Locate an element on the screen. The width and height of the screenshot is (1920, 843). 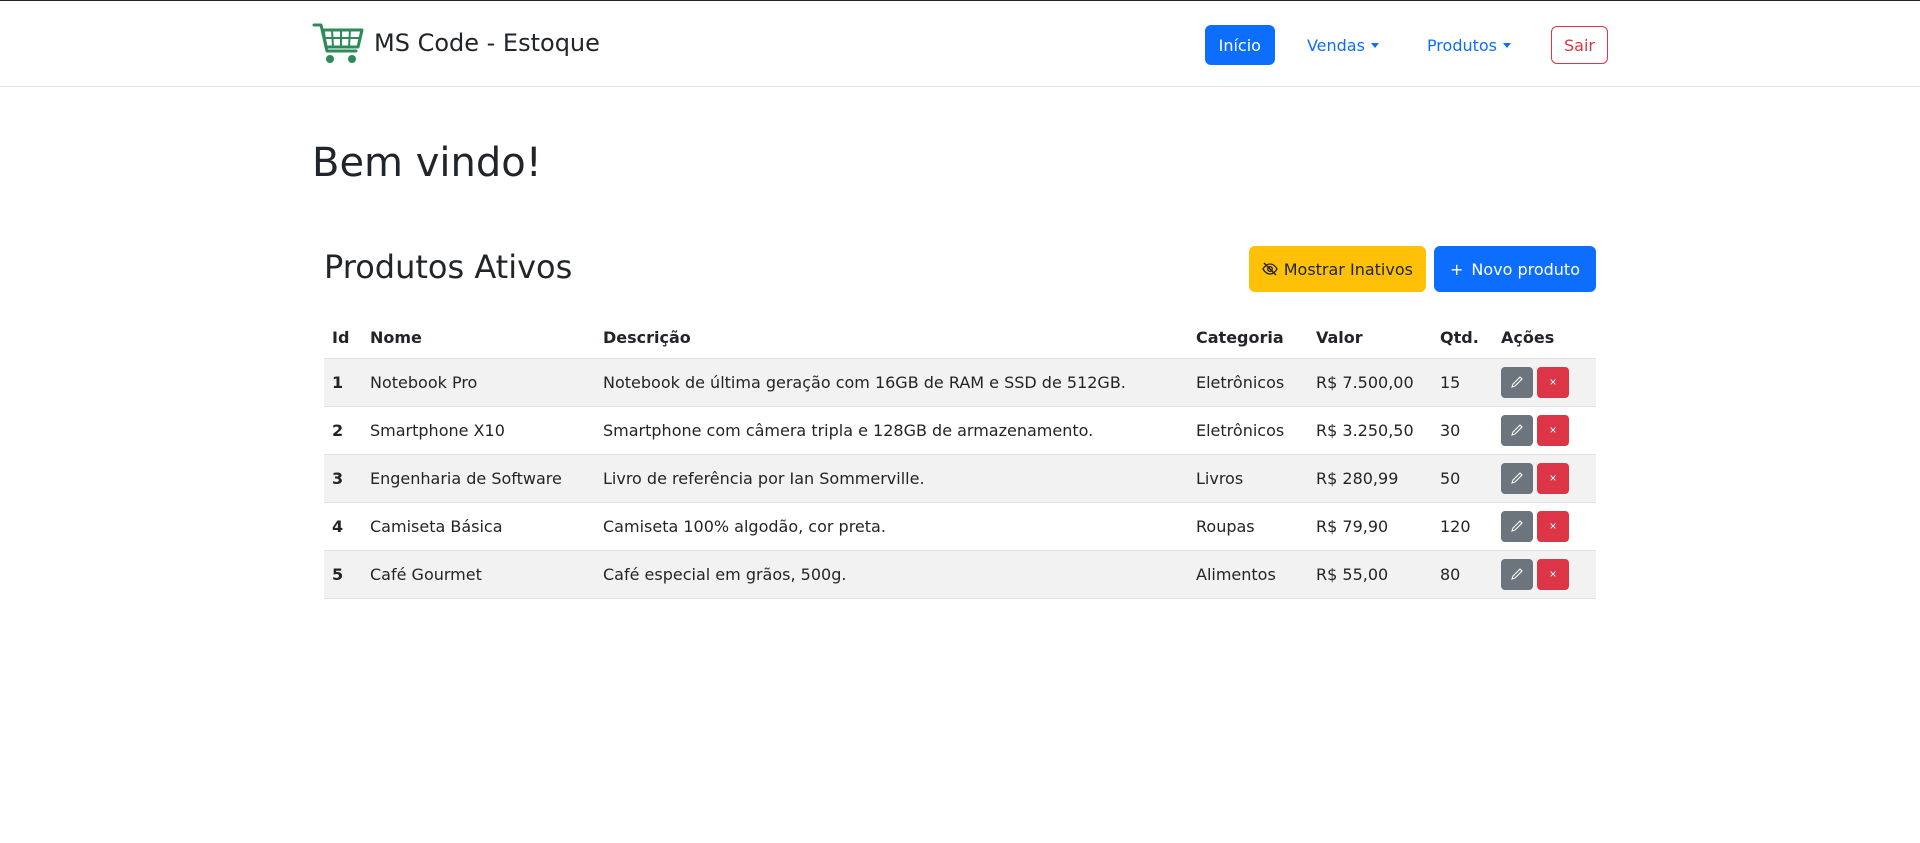
eye-slash-icon is located at coordinates (1269, 269).